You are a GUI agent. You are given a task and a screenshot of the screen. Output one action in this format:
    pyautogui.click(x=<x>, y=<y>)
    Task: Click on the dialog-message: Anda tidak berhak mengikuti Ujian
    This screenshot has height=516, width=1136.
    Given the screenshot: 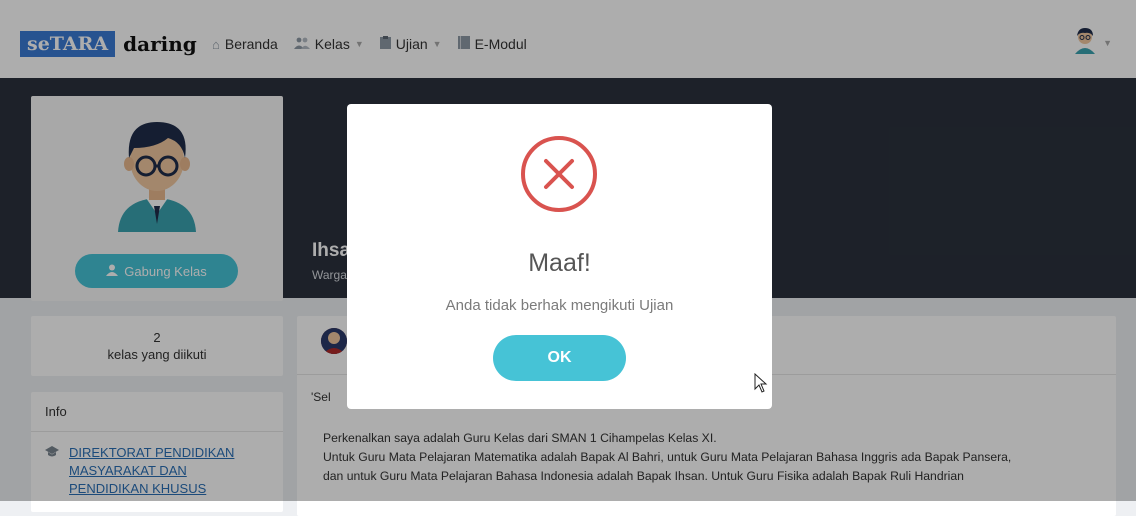 What is the action you would take?
    pyautogui.click(x=559, y=305)
    